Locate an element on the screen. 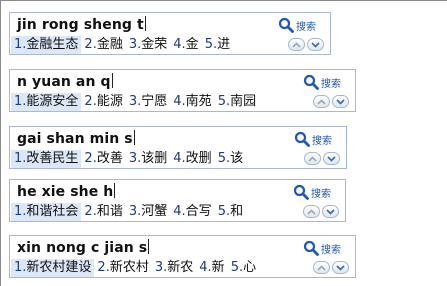 The width and height of the screenshot is (447, 286). candidate-item: 5.进 is located at coordinates (217, 45).